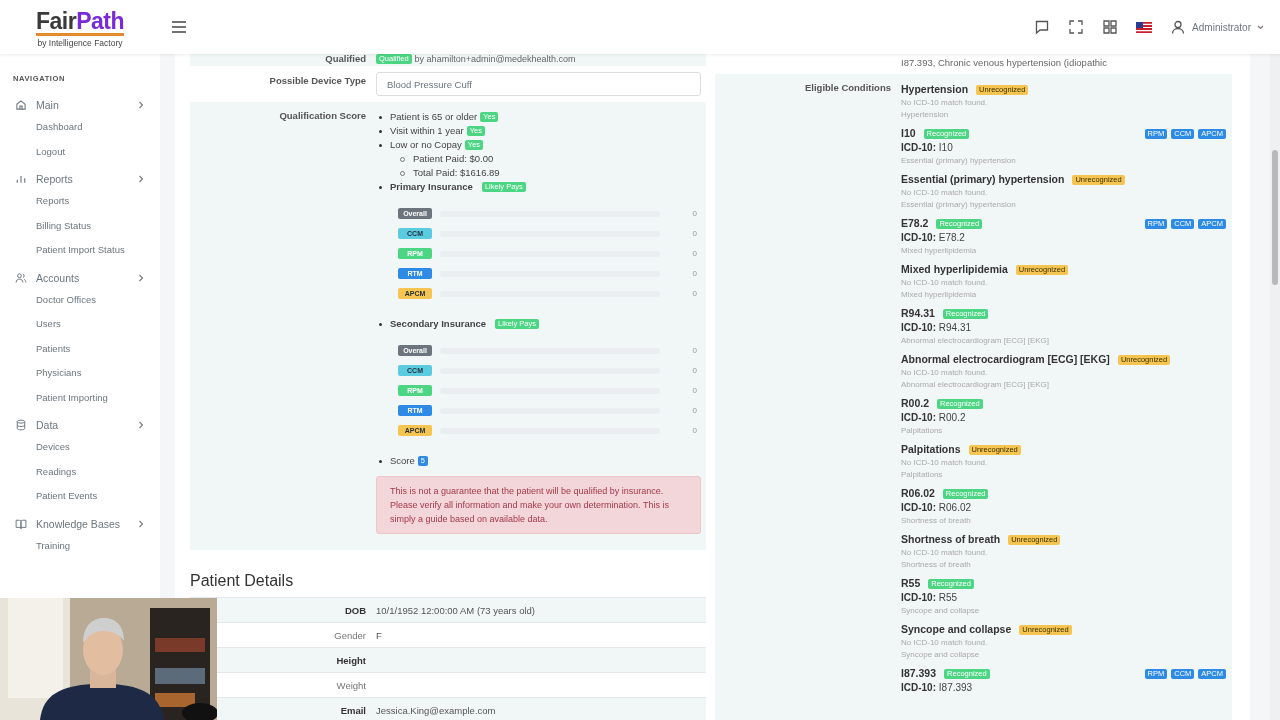  Describe the element at coordinates (456, 173) in the screenshot. I see `payment-text: Total Paid: $1616.89` at that location.